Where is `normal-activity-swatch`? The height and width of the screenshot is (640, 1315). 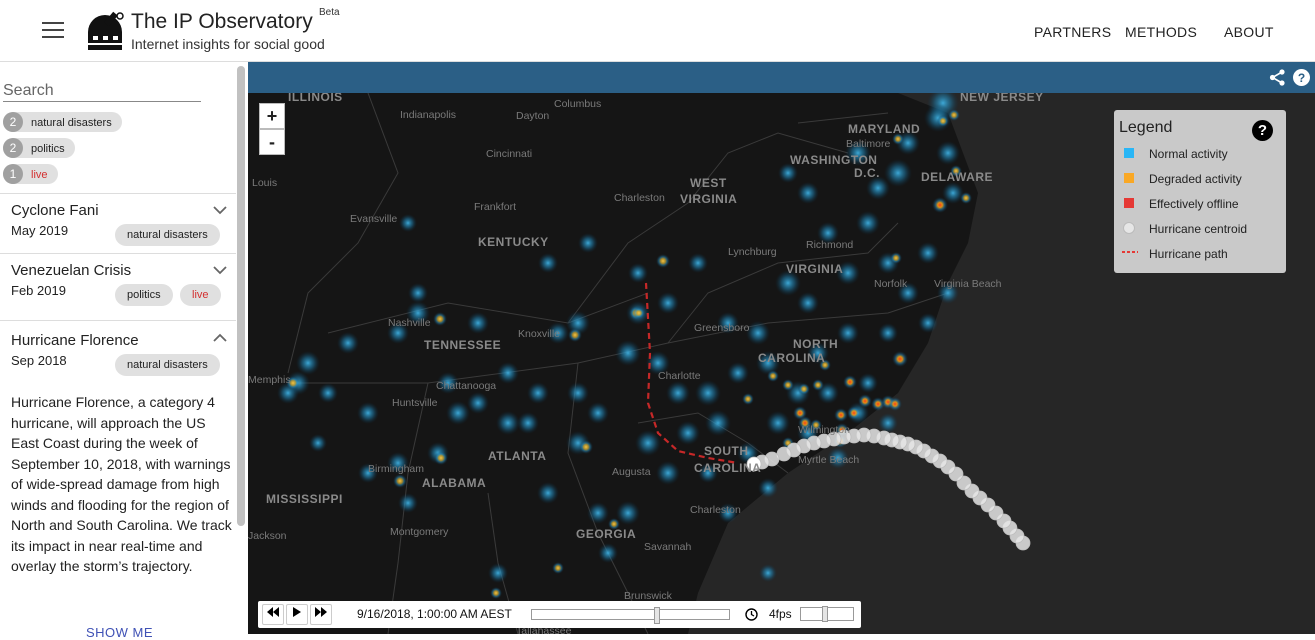
normal-activity-swatch is located at coordinates (1129, 153).